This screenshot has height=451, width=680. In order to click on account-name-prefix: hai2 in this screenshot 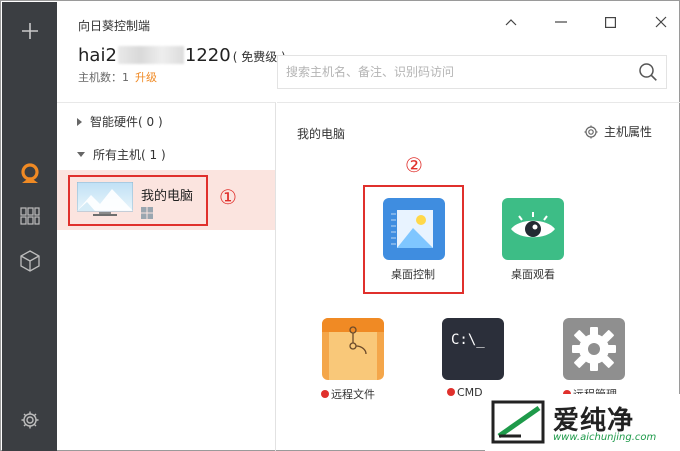, I will do `click(97, 55)`.